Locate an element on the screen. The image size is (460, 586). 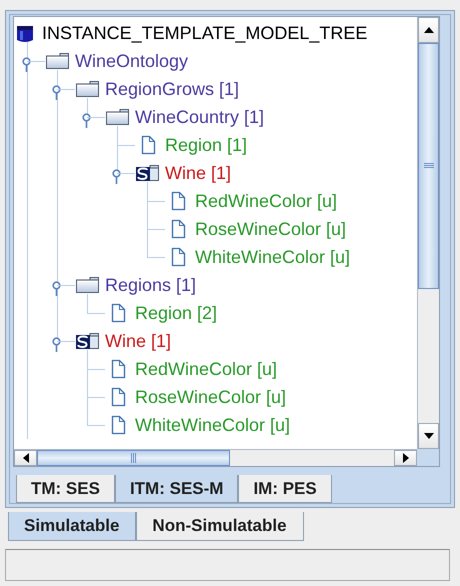
tree-node-label: Regions [1] is located at coordinates (150, 285).